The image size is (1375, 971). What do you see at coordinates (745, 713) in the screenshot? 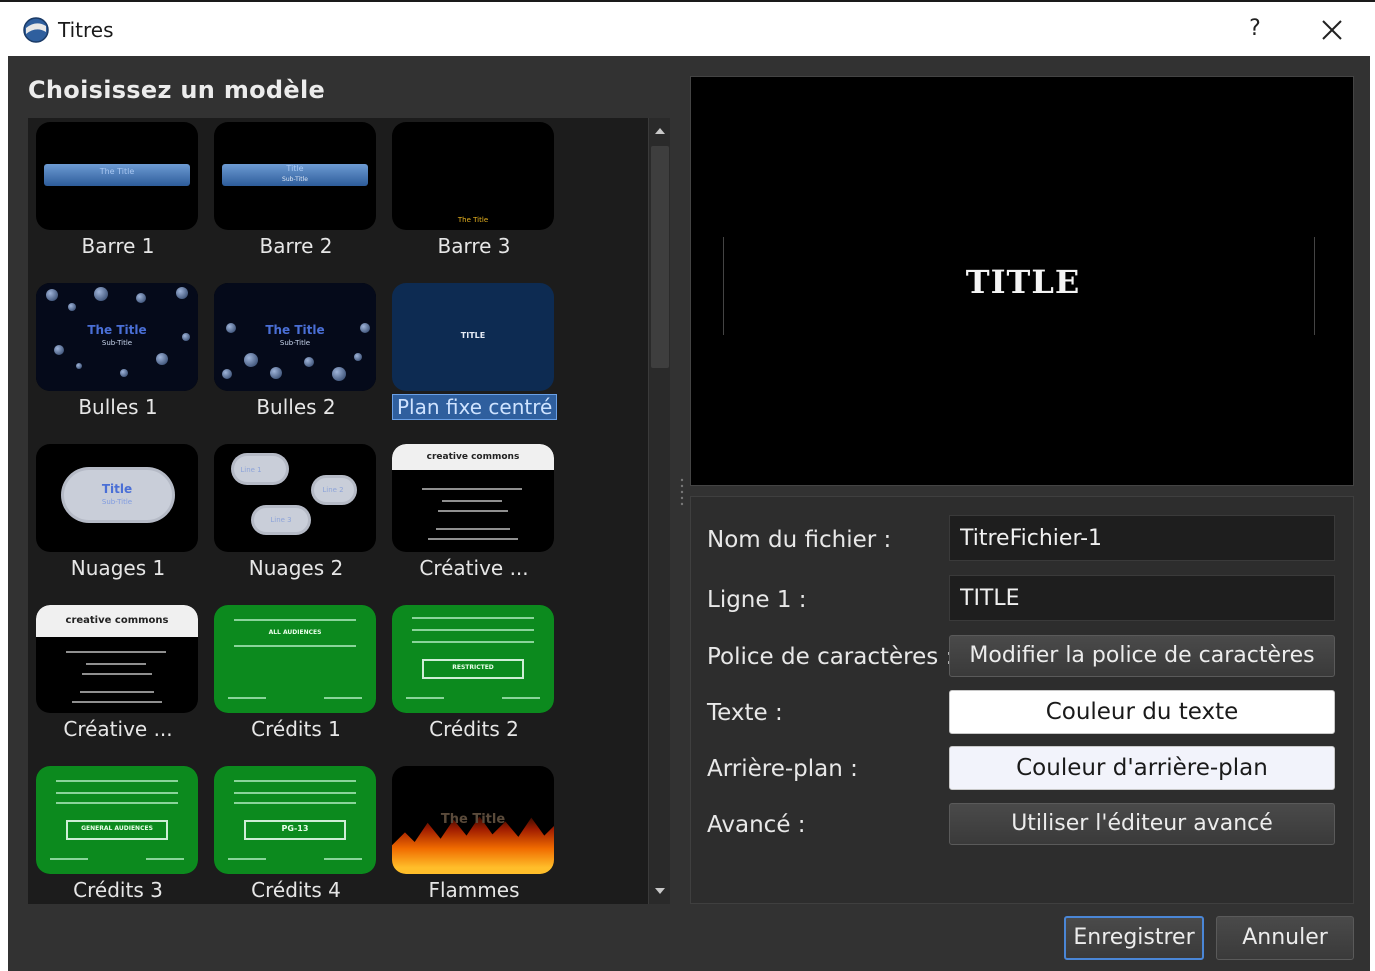
I see `text-color-label: Texte :` at bounding box center [745, 713].